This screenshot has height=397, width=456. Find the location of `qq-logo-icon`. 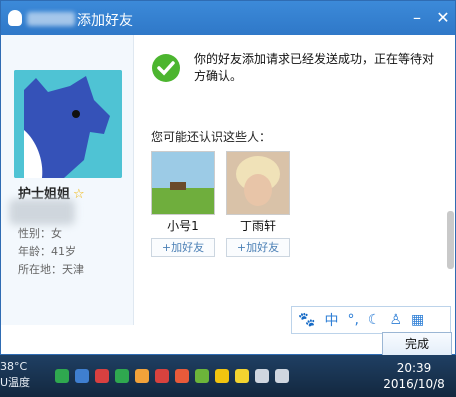

qq-logo-icon is located at coordinates (15, 18).